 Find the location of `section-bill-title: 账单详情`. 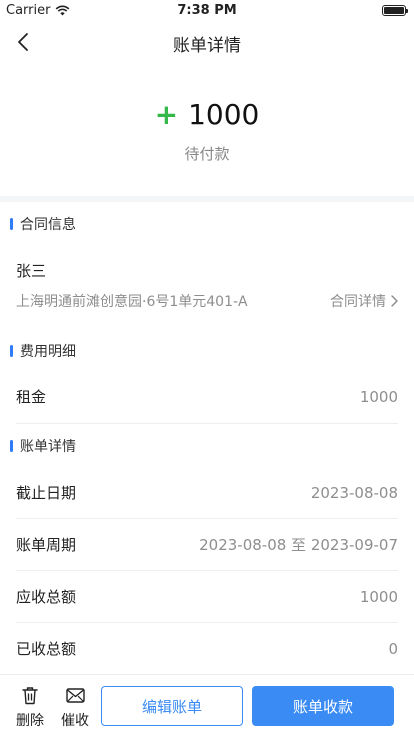

section-bill-title: 账单详情 is located at coordinates (48, 447).